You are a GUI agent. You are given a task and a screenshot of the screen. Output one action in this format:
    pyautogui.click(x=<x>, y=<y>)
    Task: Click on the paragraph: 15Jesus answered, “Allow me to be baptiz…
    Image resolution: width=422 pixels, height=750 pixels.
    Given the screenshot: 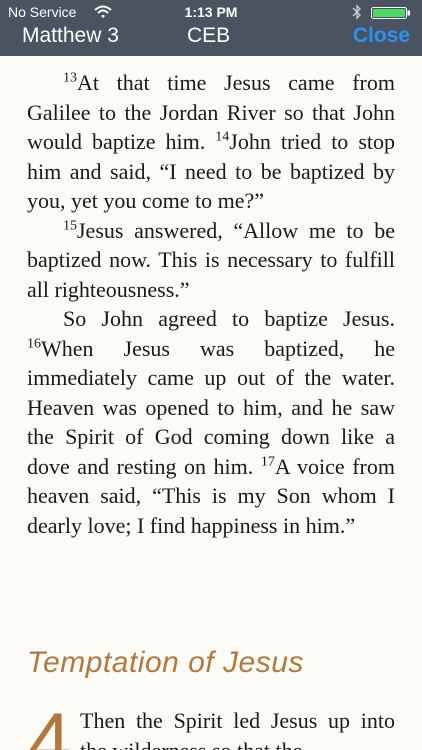 What is the action you would take?
    pyautogui.click(x=211, y=260)
    